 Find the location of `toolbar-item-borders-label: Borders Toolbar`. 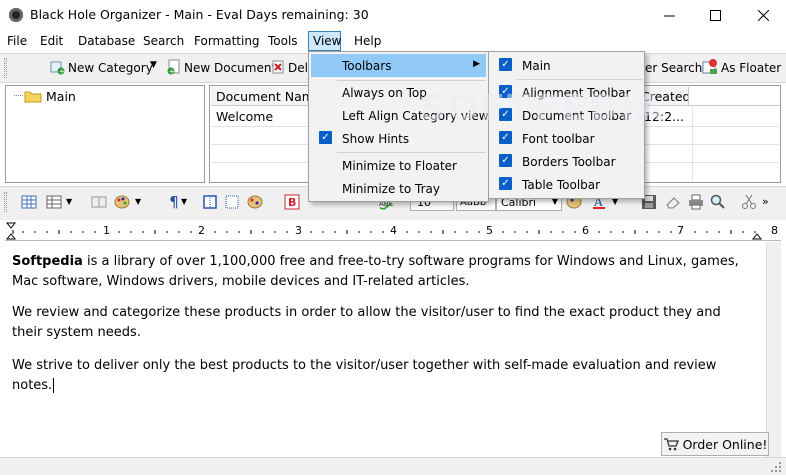

toolbar-item-borders-label: Borders Toolbar is located at coordinates (569, 162).